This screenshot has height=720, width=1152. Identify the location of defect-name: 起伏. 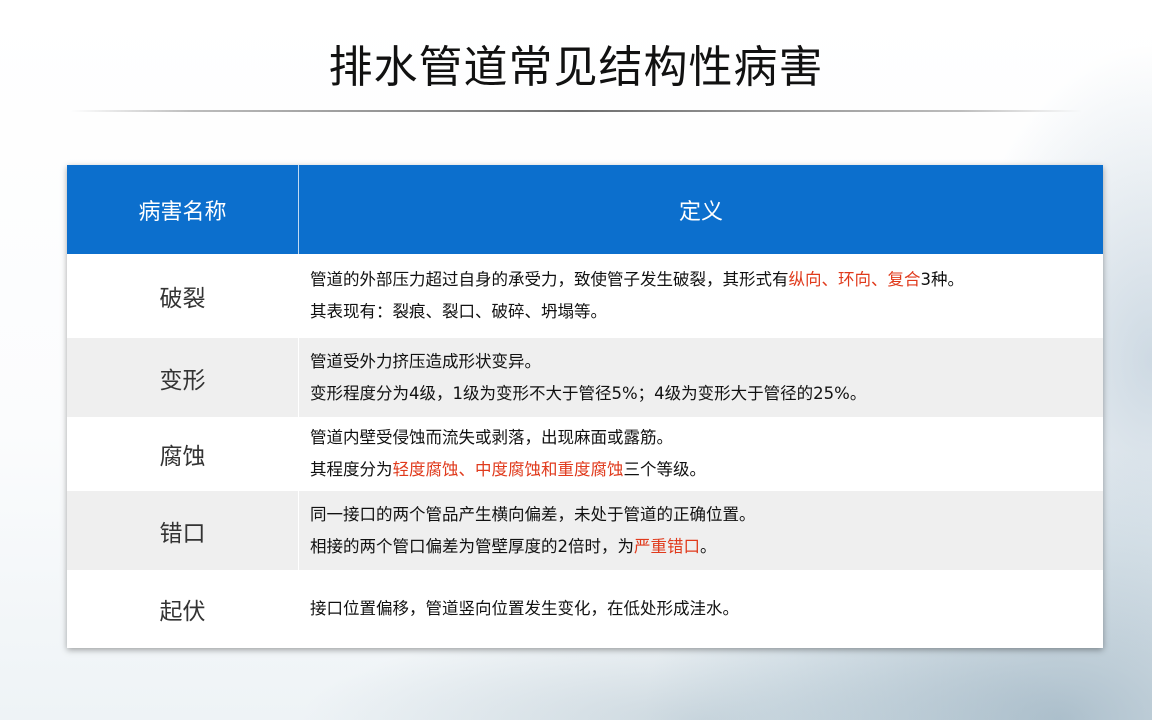
(183, 609).